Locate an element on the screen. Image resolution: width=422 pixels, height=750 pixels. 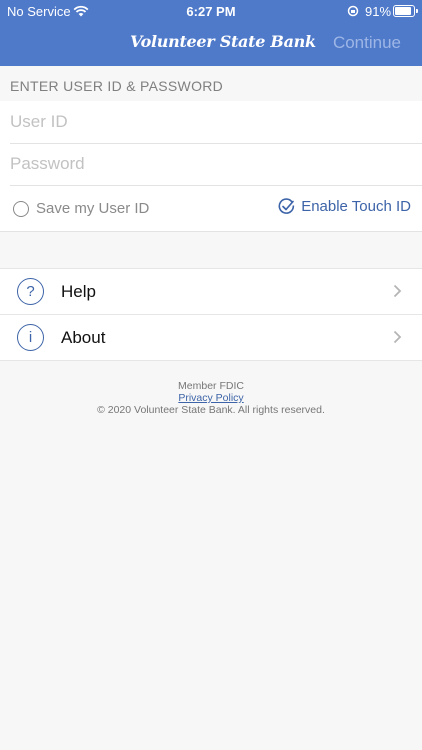
nav-bar: Volunteer State Bank Continue is located at coordinates (211, 44).